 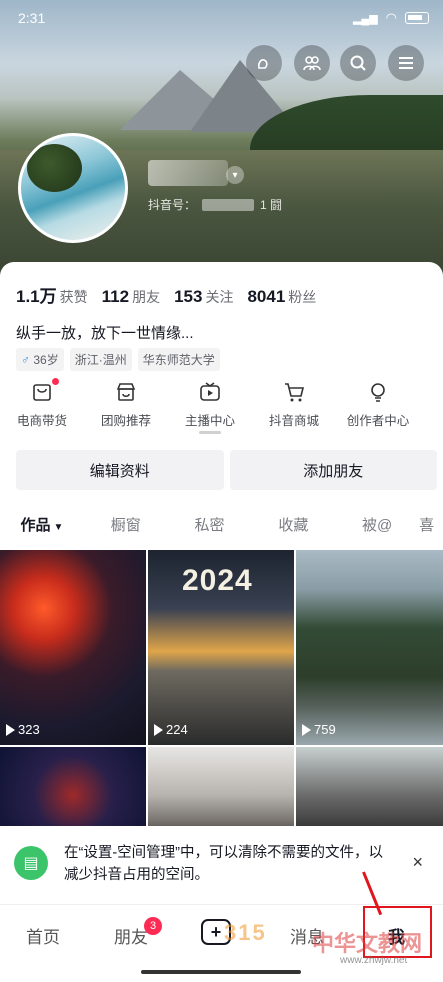 I want to click on storage-tip-banner: ▤ 在“设置-空间管理”中，可以清除不需要的文件，以减少抖音占用的空间。 ×, so click(x=221, y=865).